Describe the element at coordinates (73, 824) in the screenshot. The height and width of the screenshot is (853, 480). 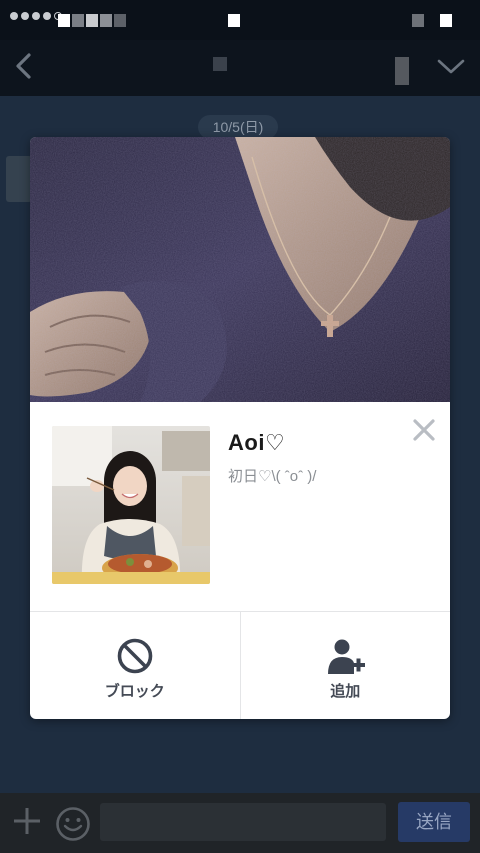
I see `smile-icon` at that location.